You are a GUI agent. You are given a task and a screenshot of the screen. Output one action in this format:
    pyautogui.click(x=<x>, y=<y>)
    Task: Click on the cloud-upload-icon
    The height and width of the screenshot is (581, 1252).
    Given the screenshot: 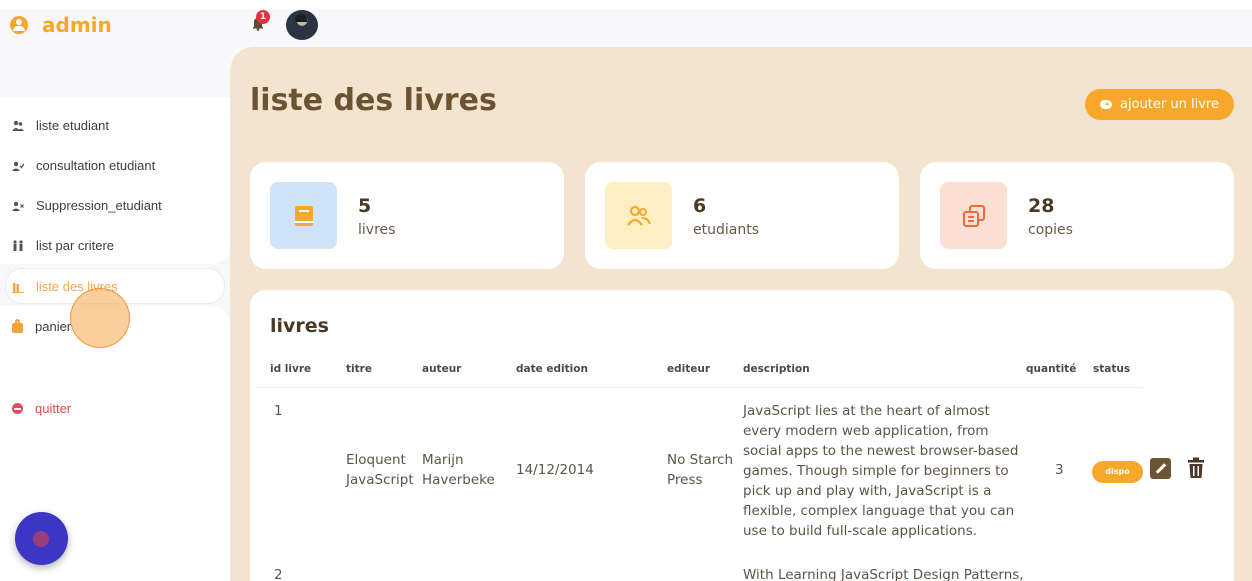 What is the action you would take?
    pyautogui.click(x=1106, y=104)
    